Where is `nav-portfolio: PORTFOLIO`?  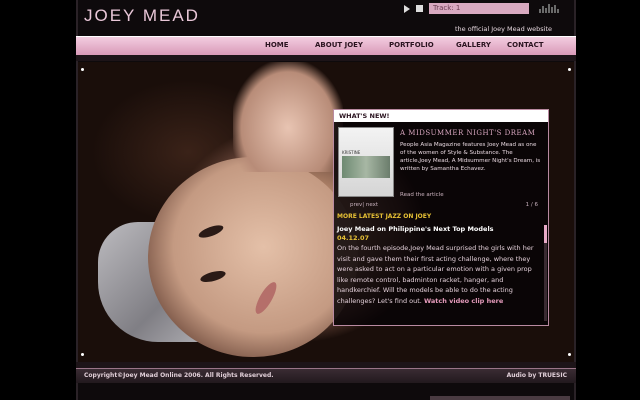 nav-portfolio: PORTFOLIO is located at coordinates (411, 45).